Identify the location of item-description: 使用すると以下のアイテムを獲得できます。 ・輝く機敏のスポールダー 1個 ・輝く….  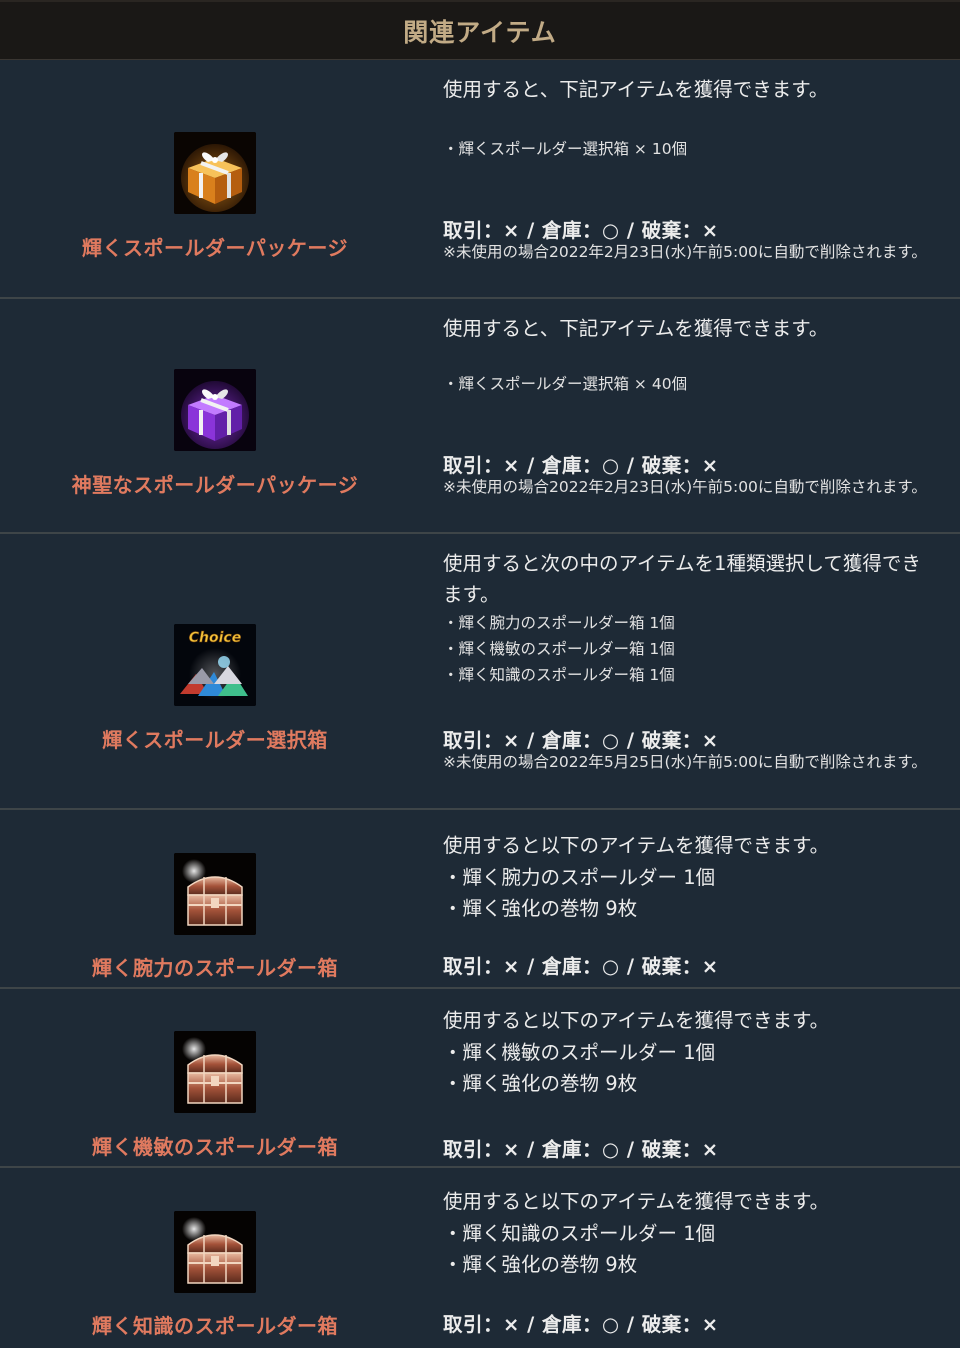
(690, 1052).